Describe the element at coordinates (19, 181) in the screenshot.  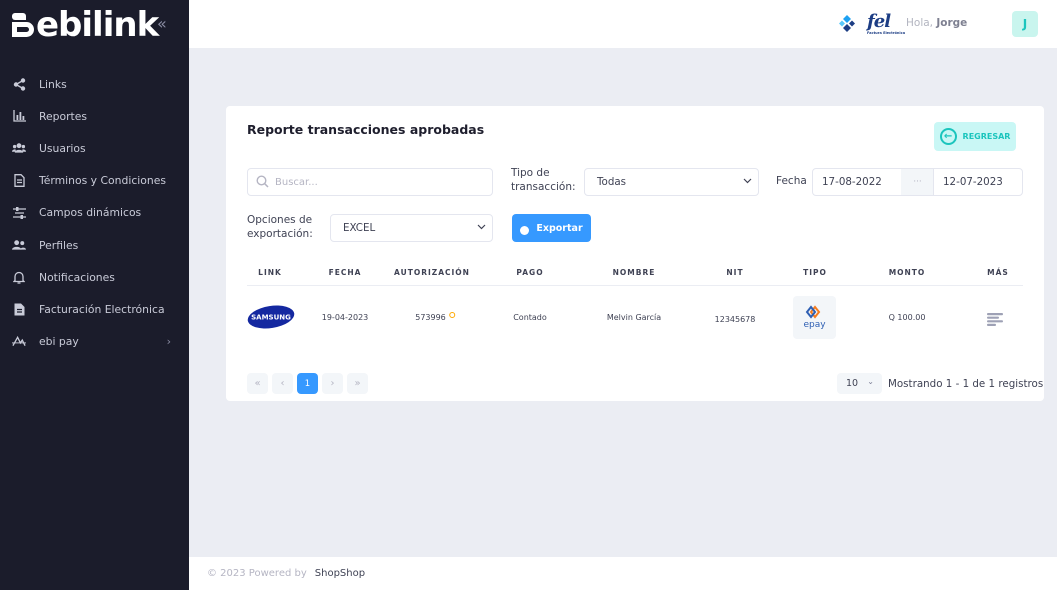
I see `document-icon` at that location.